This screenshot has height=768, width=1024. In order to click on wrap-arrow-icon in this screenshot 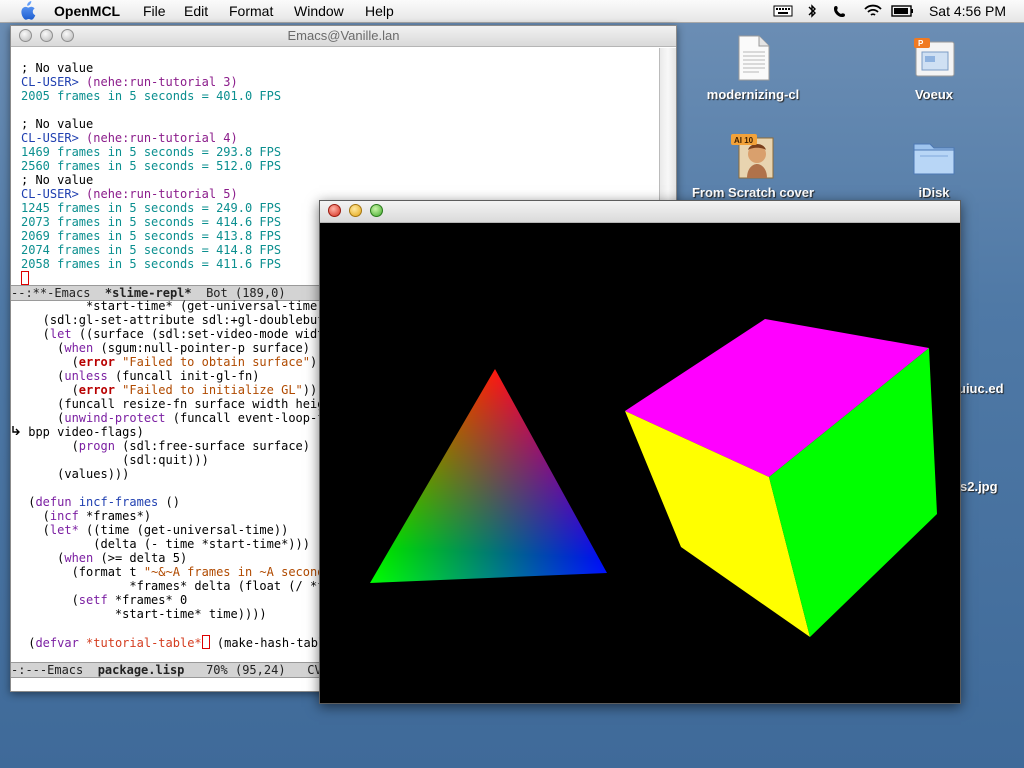, I will do `click(16, 430)`.